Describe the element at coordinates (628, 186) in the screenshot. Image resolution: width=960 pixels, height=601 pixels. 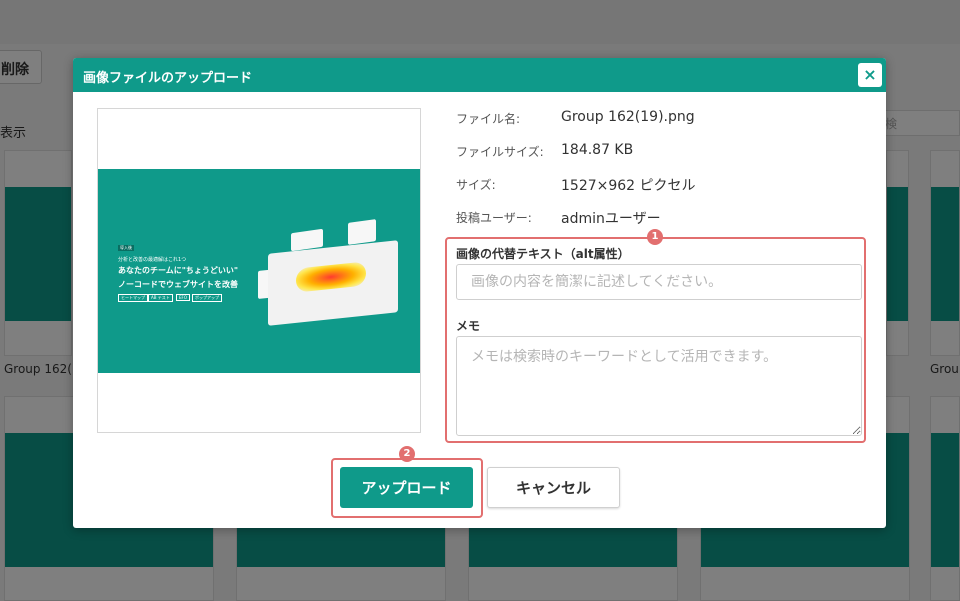
I see `dimensions-value: 1527×962 ピクセル` at that location.